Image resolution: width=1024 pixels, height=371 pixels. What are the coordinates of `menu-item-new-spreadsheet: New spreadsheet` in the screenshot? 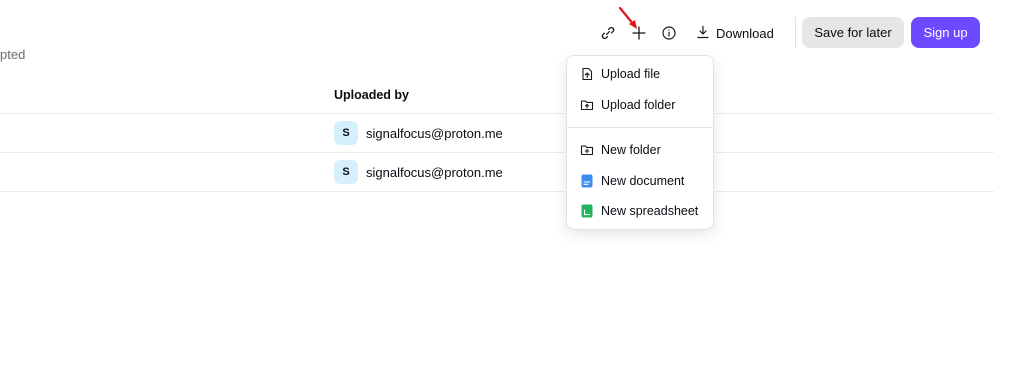 It's located at (640, 211).